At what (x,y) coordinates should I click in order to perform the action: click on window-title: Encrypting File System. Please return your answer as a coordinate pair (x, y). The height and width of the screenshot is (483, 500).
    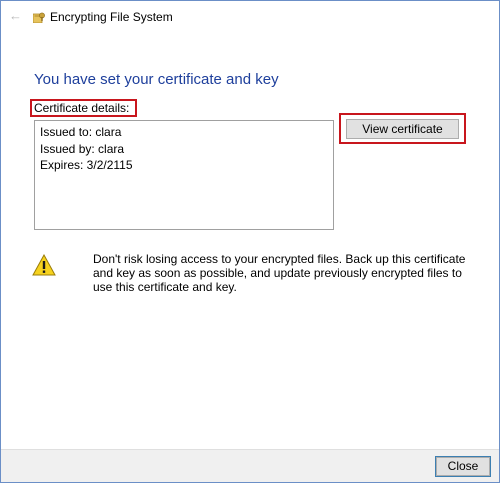
    Looking at the image, I should click on (111, 17).